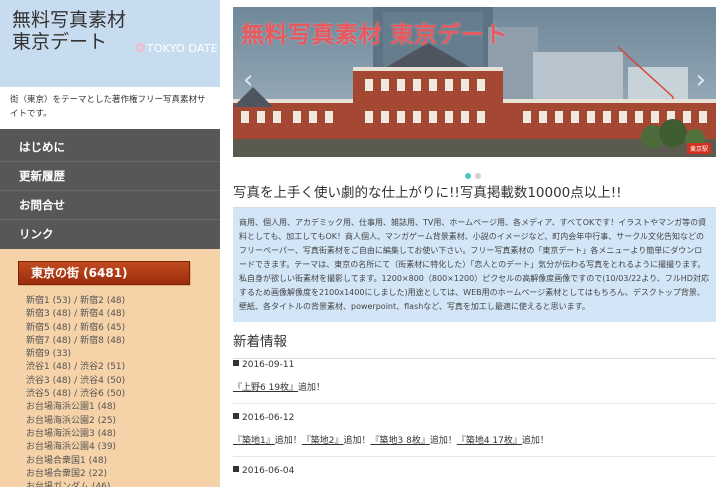 The height and width of the screenshot is (487, 728). What do you see at coordinates (71, 434) in the screenshot?
I see `category-link: お台場海浜公園3 (48)` at bounding box center [71, 434].